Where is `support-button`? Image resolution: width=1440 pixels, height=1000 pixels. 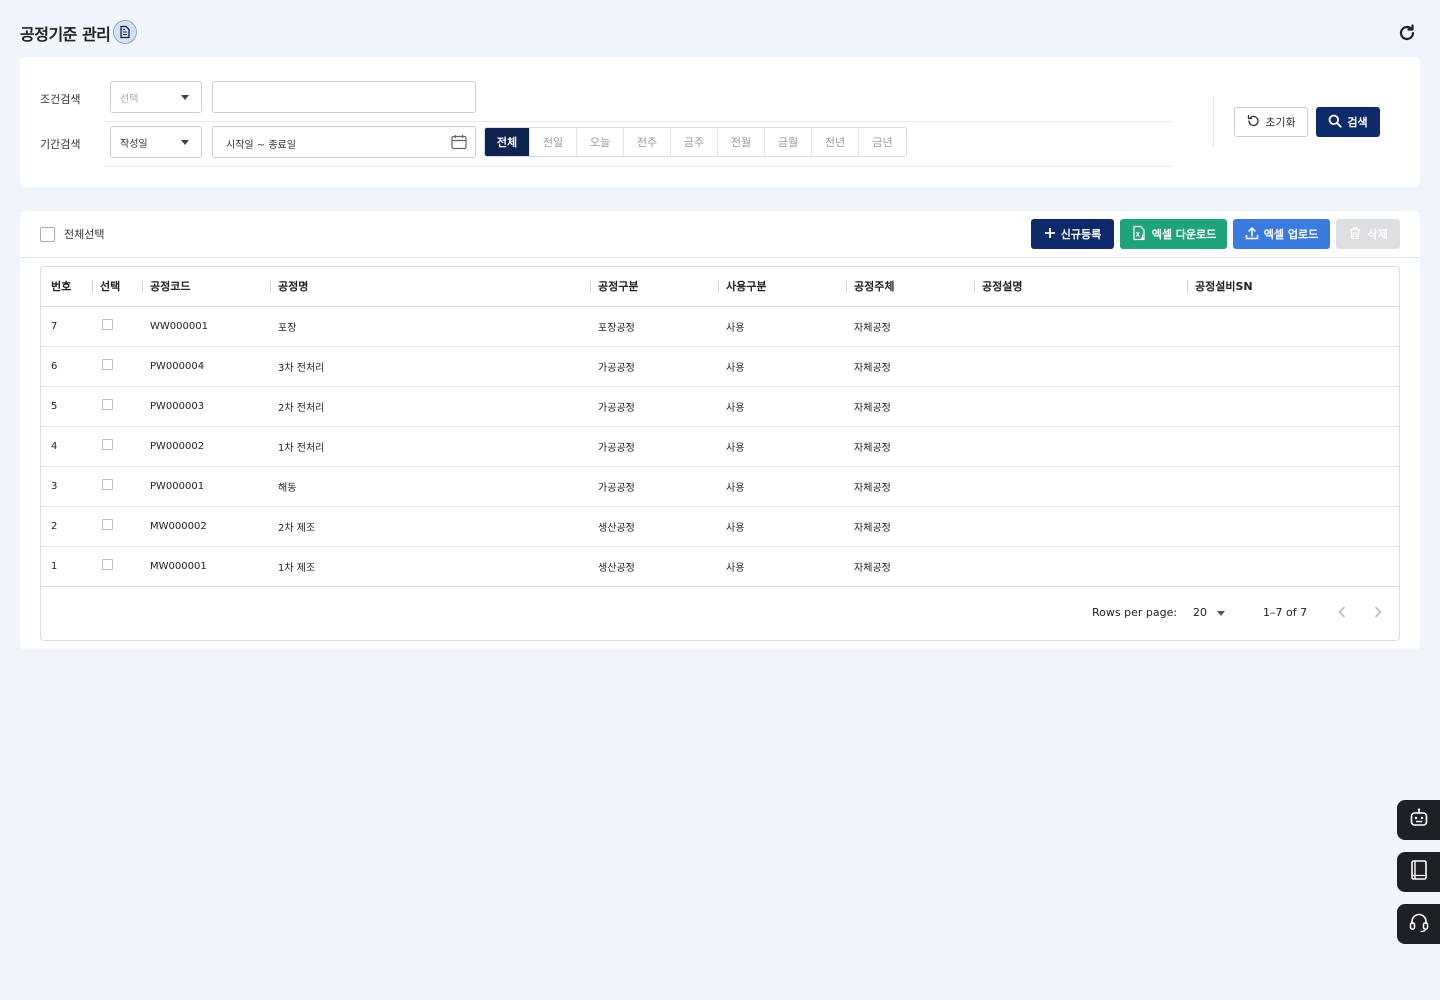 support-button is located at coordinates (1418, 924).